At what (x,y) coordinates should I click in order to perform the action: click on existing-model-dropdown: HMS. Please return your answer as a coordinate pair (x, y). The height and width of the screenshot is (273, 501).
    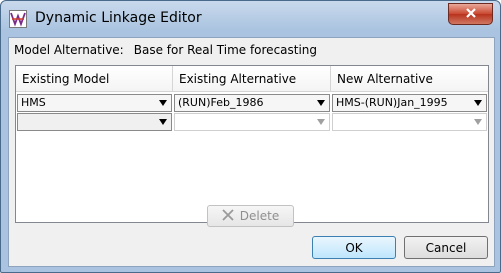
    Looking at the image, I should click on (94, 103).